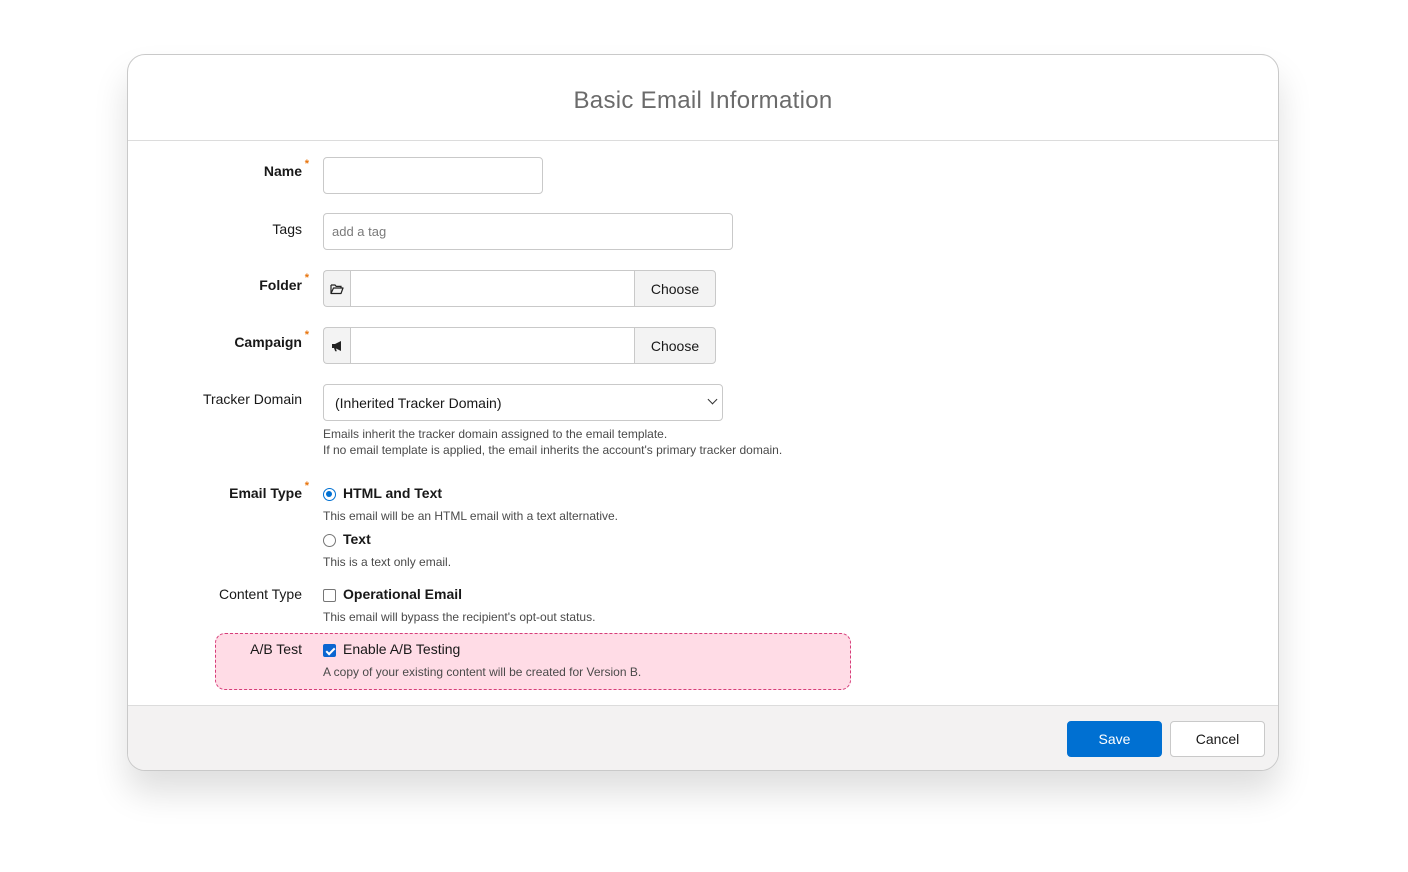 The width and height of the screenshot is (1408, 872). What do you see at coordinates (492, 288) in the screenshot?
I see `folder-input` at bounding box center [492, 288].